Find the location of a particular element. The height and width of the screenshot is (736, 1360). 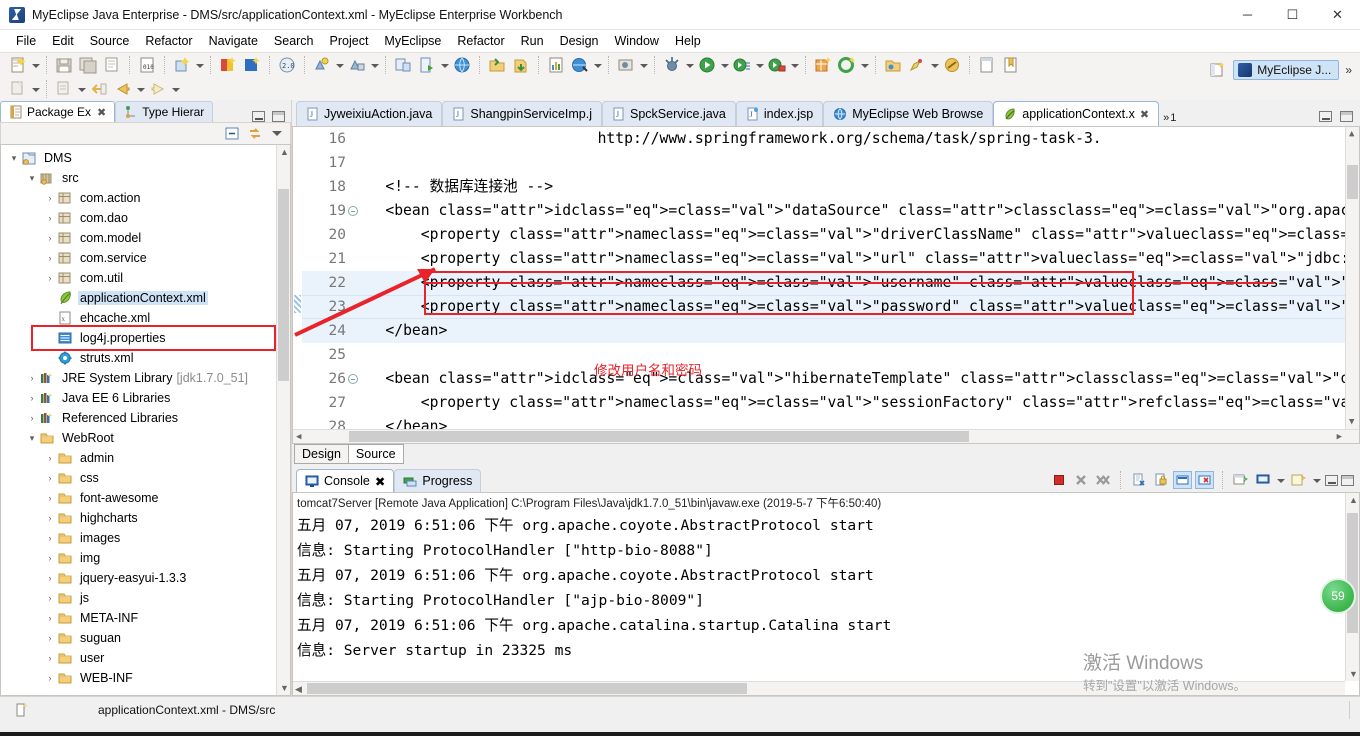

run-secure-icon is located at coordinates (777, 65).